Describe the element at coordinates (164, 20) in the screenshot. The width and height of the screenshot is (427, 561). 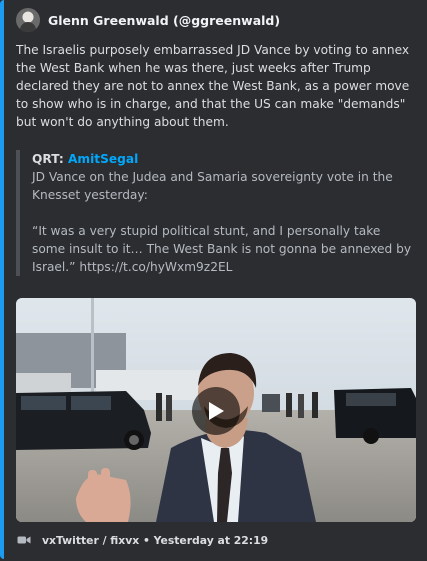
I see `author-name: Glenn Greenwald (@ggreenwald)` at that location.